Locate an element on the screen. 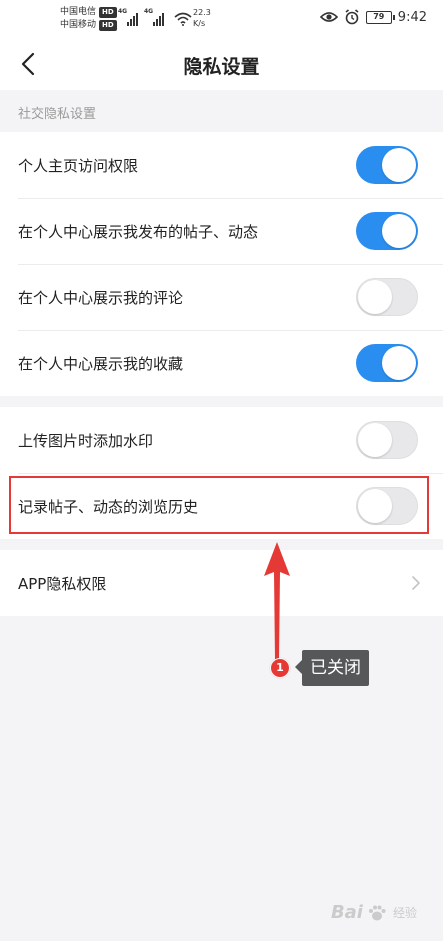  net-speed: 22.3 K/s is located at coordinates (202, 18).